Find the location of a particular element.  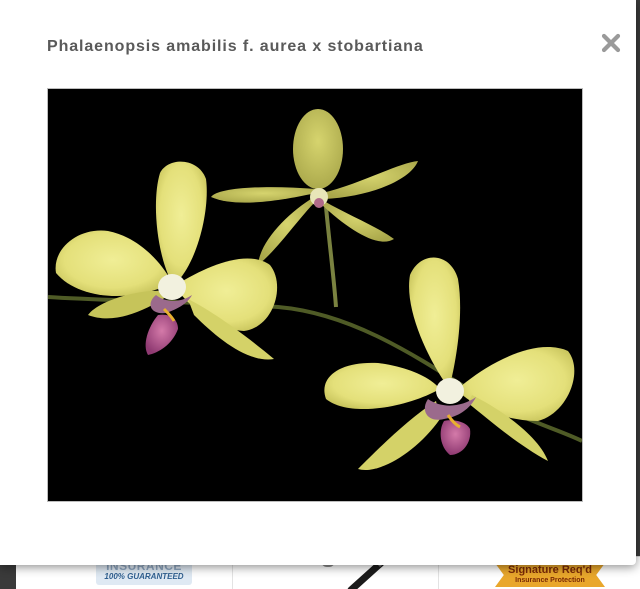

orchid-flower-right is located at coordinates (449, 363).